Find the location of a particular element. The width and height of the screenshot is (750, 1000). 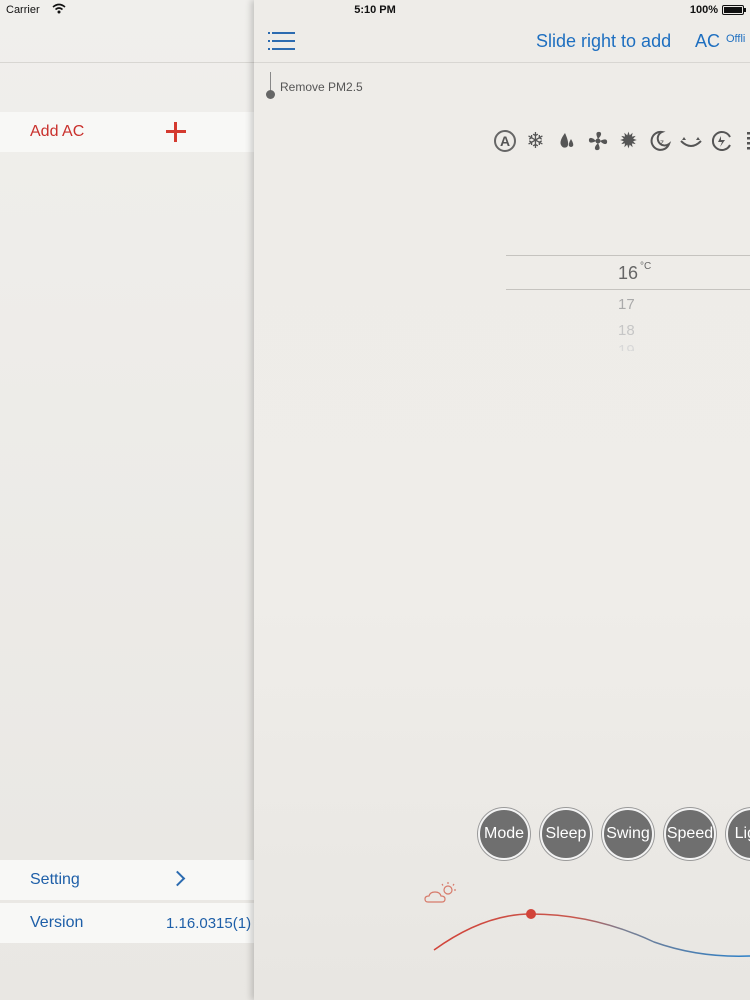

mode-button: Mode is located at coordinates (504, 834).